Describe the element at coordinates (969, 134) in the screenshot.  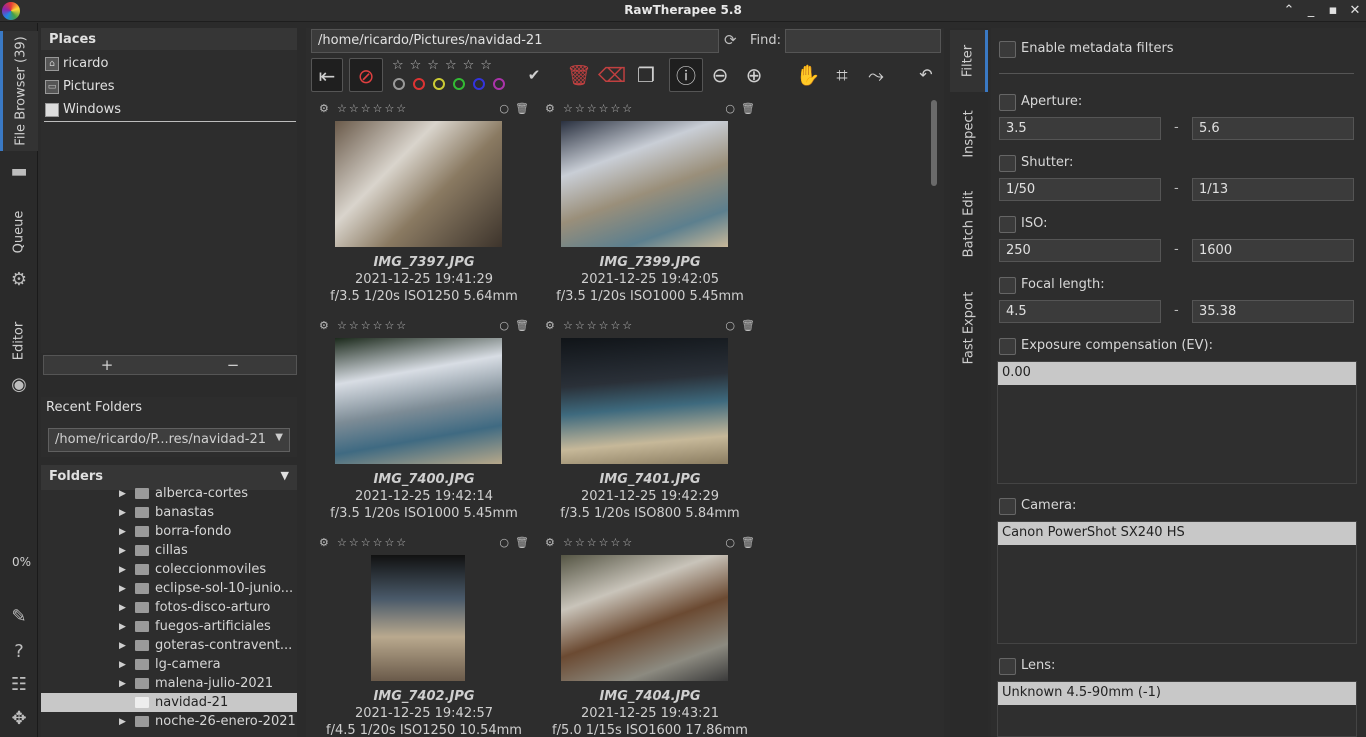
I see `tab-inspect: Inspect` at that location.